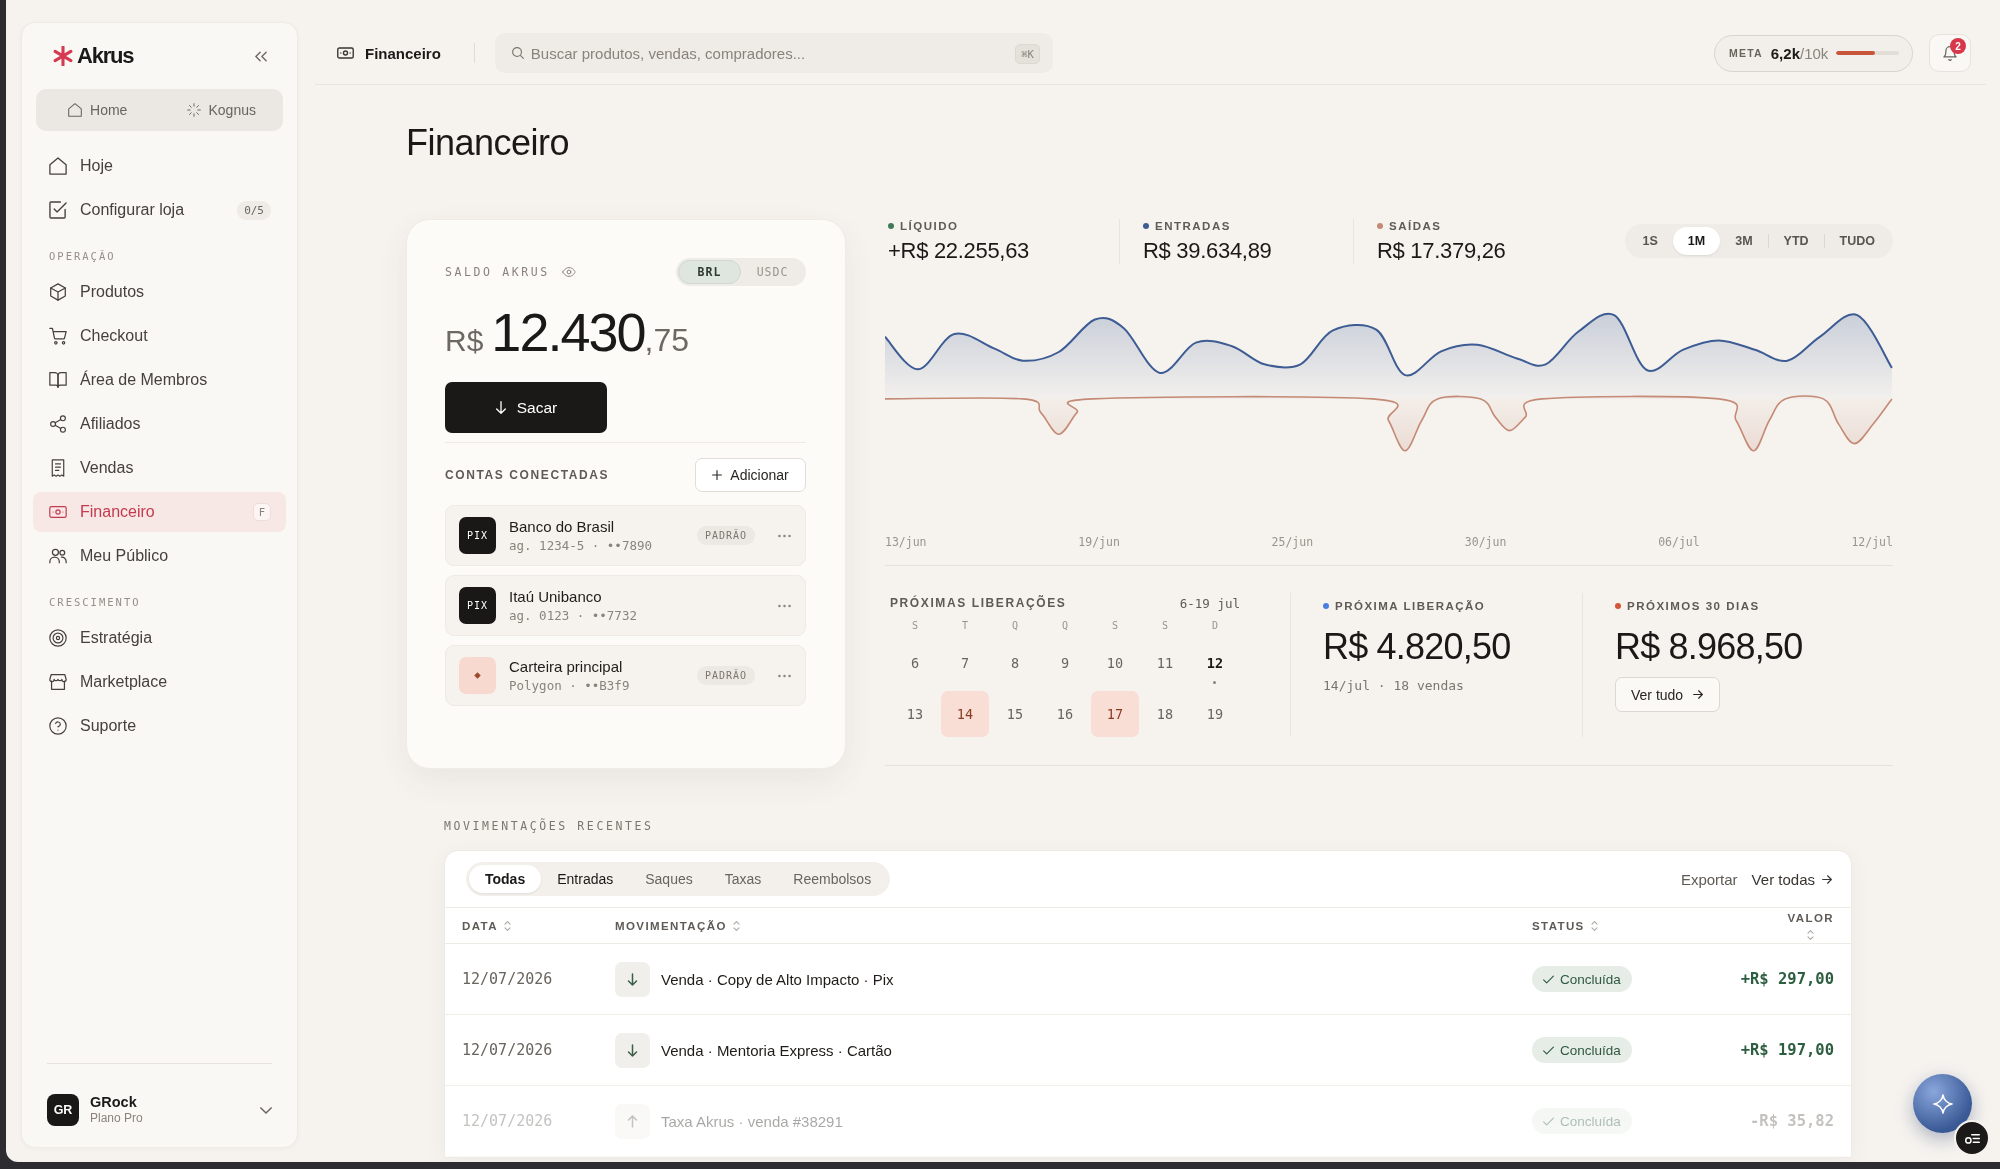 Image resolution: width=2000 pixels, height=1169 pixels. What do you see at coordinates (1115, 663) in the screenshot?
I see `calendar-day: 10` at bounding box center [1115, 663].